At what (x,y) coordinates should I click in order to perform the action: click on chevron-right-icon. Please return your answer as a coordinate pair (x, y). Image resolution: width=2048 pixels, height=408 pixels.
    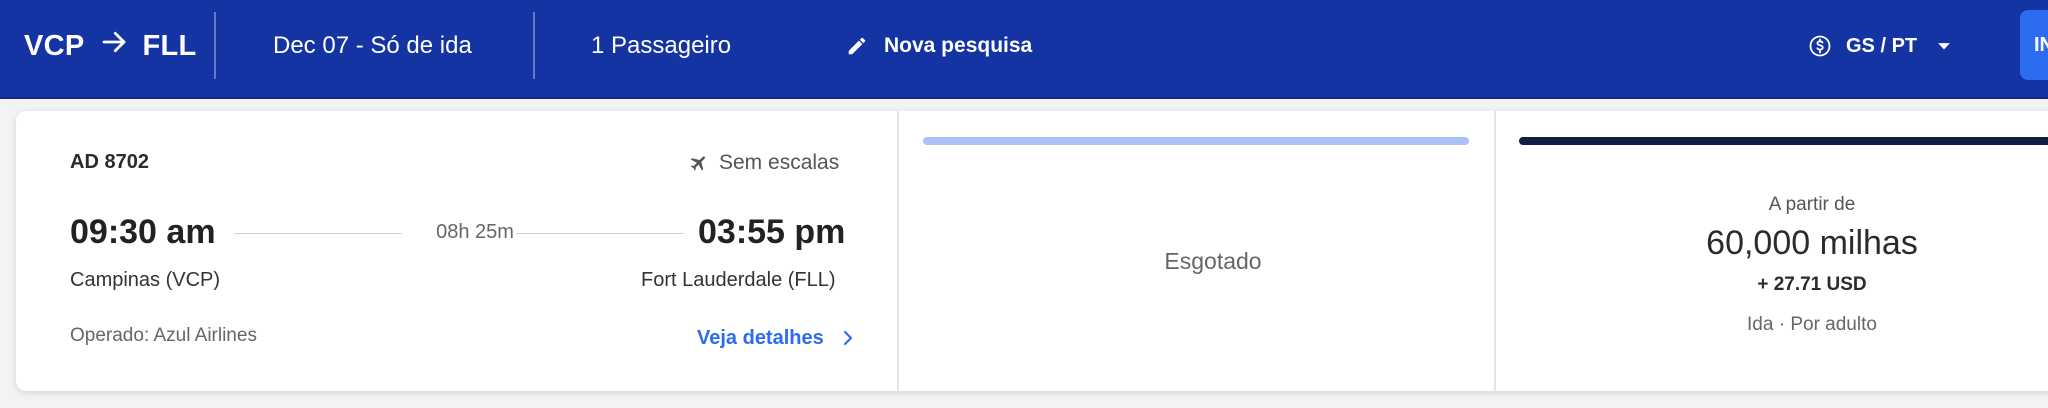
    Looking at the image, I should click on (847, 338).